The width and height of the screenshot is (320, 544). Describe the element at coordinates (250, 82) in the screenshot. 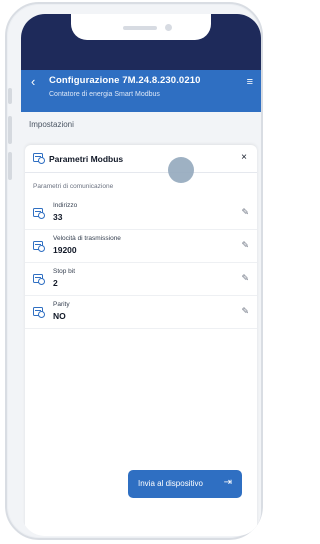

I see `filter-list-icon: ≡` at that location.